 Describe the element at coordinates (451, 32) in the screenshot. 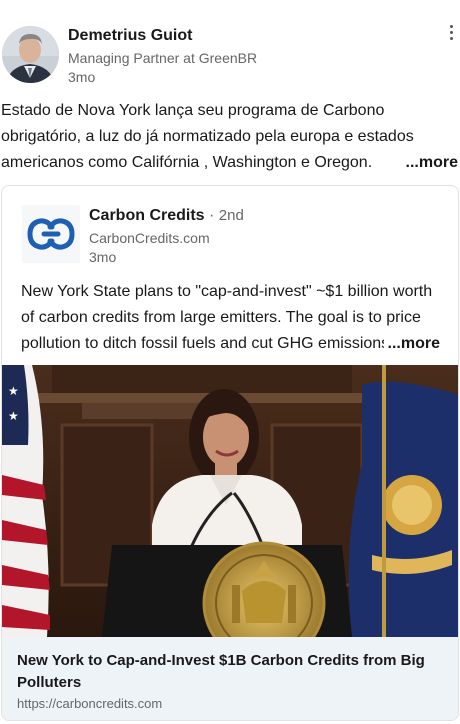

I see `more-vertical-icon` at that location.